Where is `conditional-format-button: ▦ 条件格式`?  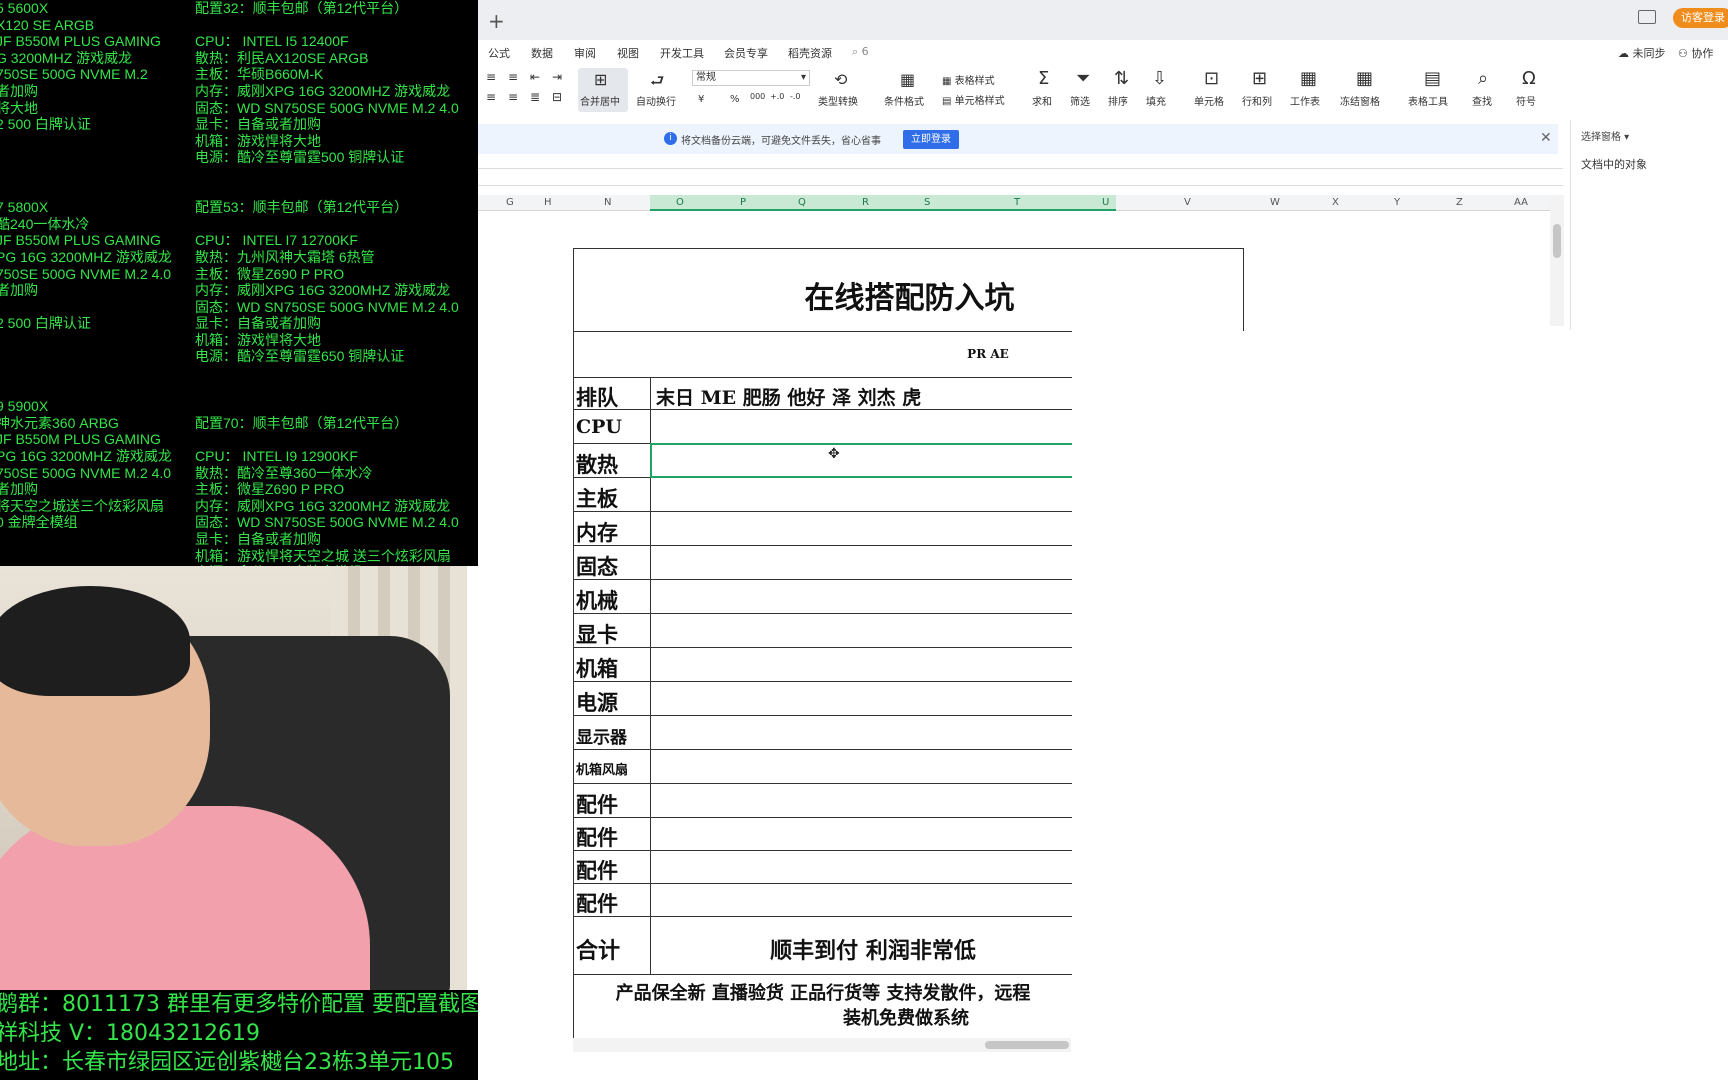
conditional-format-button: ▦ 条件格式 is located at coordinates (910, 90).